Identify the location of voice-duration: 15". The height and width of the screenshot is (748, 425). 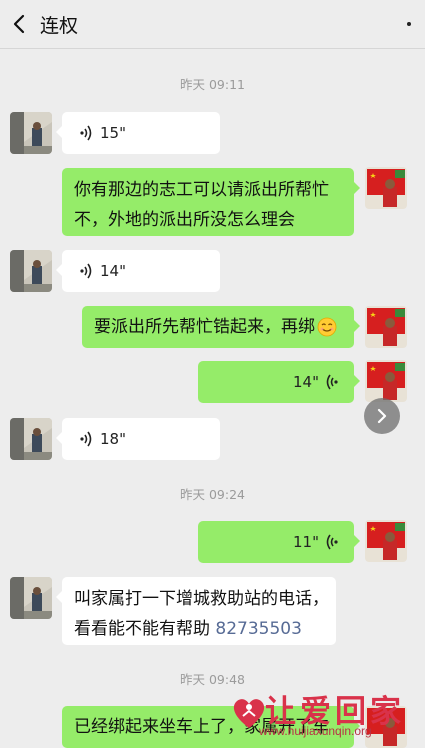
(113, 133).